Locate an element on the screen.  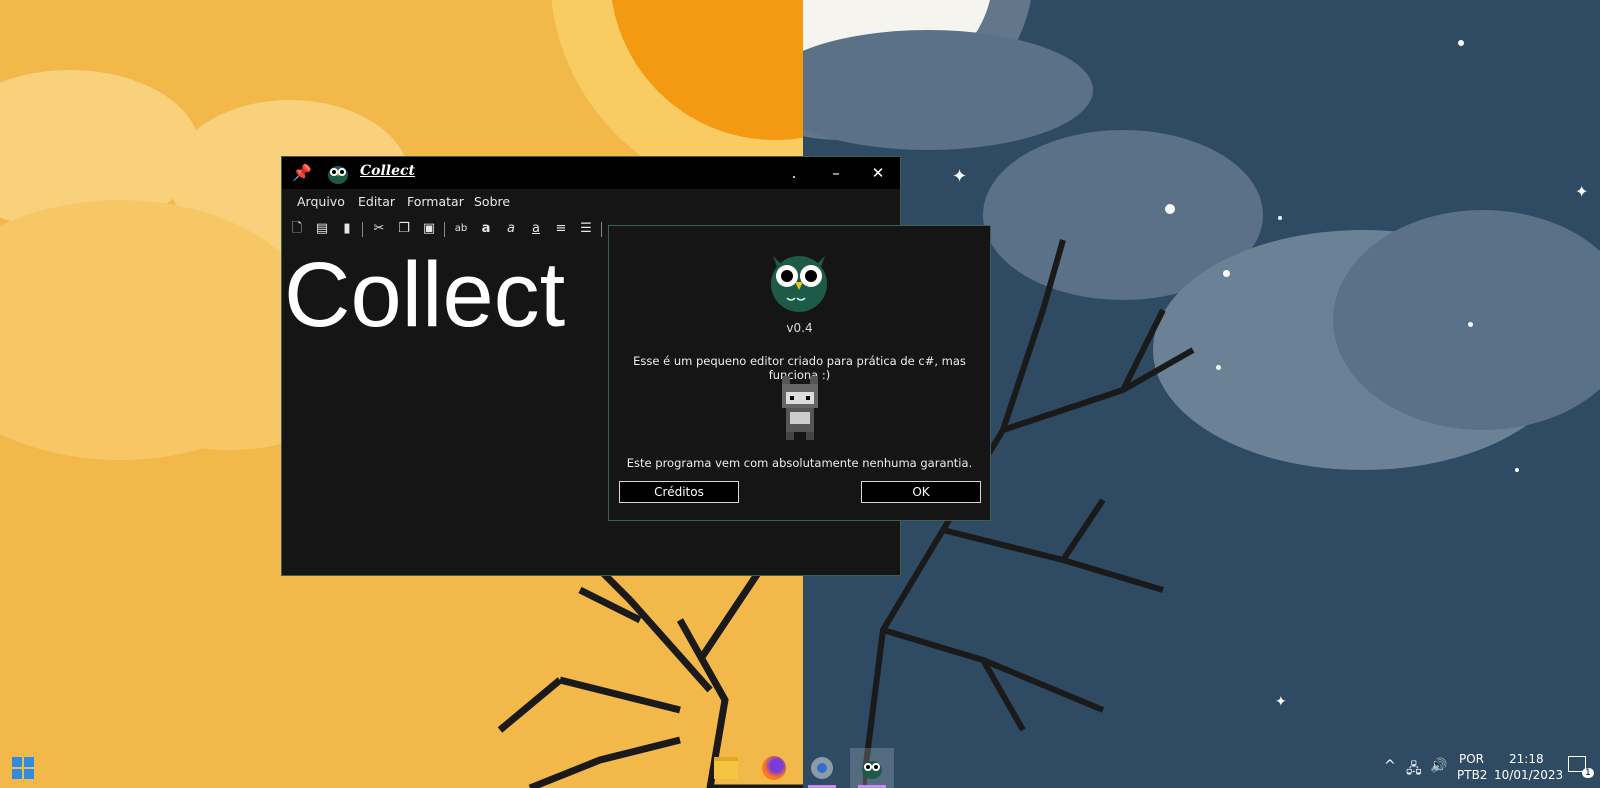
settings-icon is located at coordinates (822, 768).